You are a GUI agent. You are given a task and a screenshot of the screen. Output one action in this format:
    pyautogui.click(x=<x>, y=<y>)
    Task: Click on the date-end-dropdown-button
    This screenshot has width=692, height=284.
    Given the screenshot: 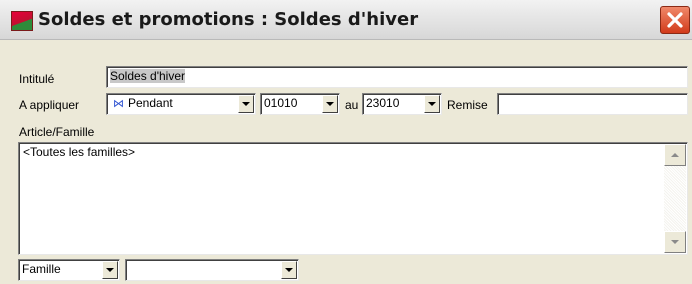 What is the action you would take?
    pyautogui.click(x=432, y=104)
    